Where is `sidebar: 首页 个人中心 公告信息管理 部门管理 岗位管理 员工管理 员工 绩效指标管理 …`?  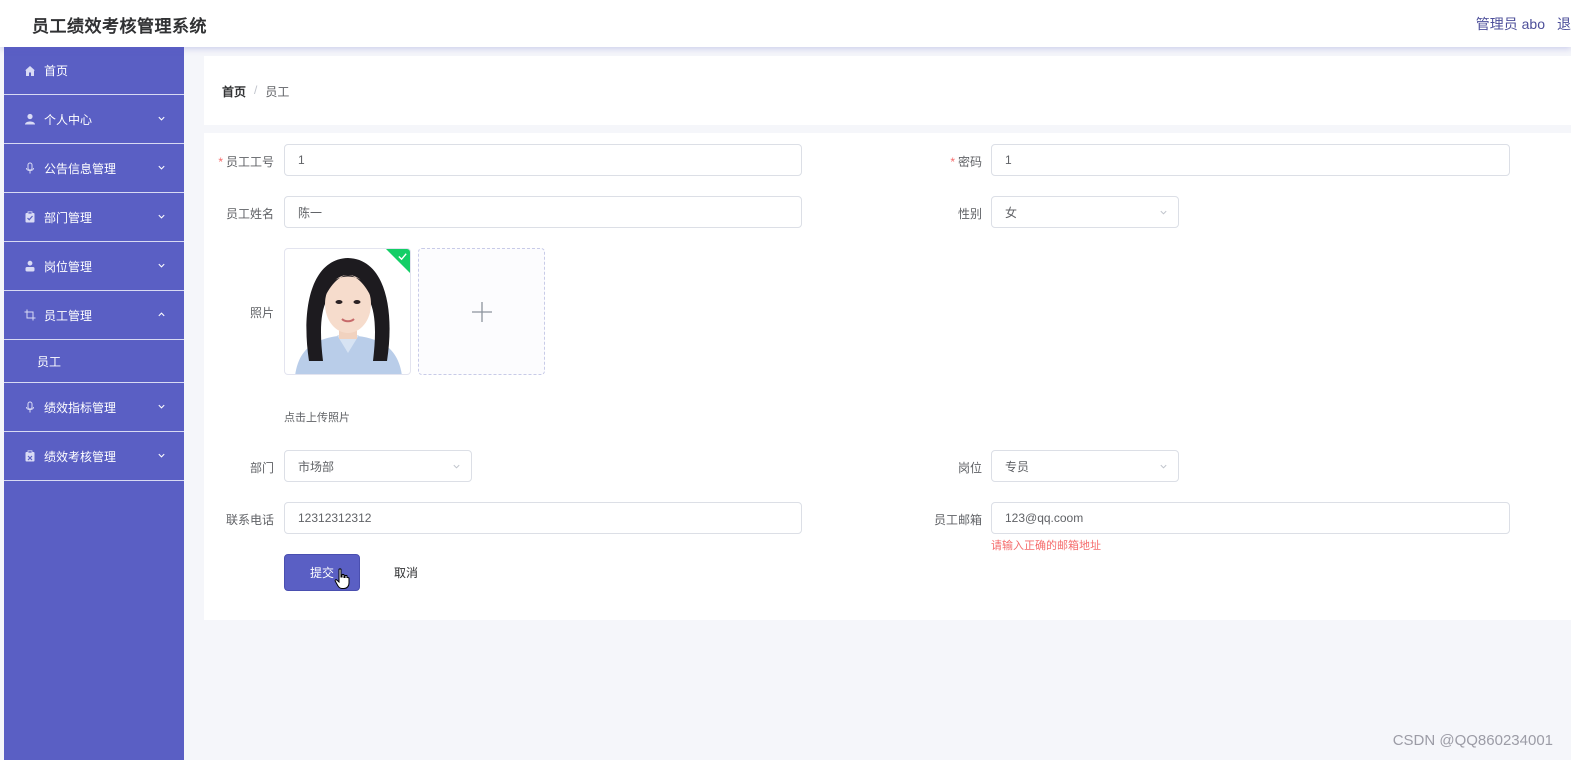
sidebar: 首页 个人中心 公告信息管理 部门管理 岗位管理 员工管理 员工 绩效指标管理 … is located at coordinates (94, 403).